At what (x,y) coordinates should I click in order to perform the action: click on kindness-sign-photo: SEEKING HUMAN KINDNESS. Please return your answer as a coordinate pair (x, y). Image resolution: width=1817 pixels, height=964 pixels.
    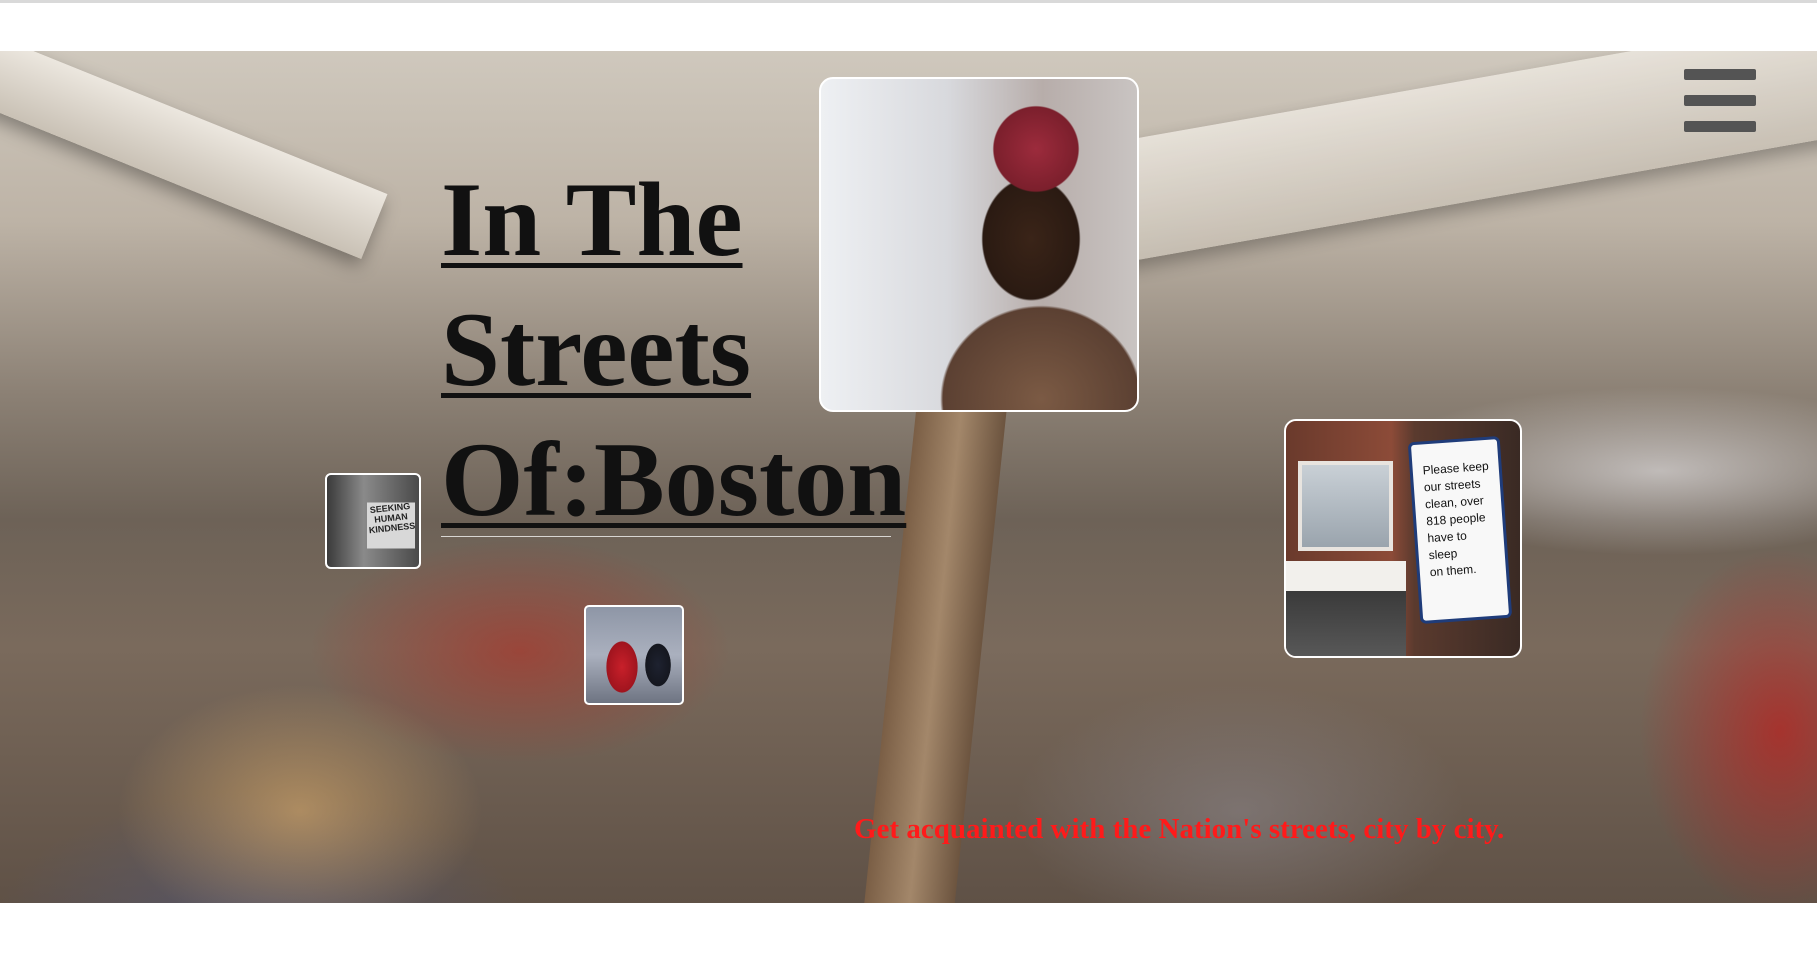
    Looking at the image, I should click on (373, 521).